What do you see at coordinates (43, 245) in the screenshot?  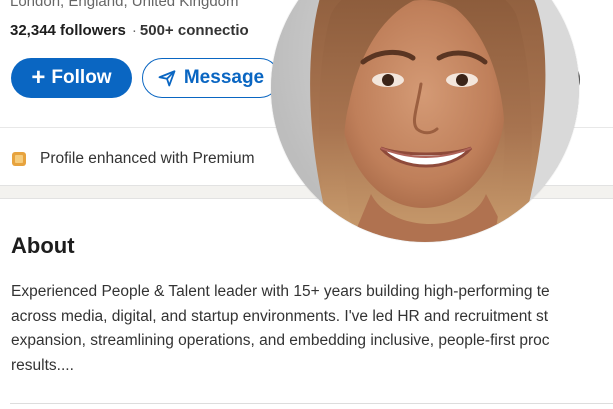 I see `about-heading: About` at bounding box center [43, 245].